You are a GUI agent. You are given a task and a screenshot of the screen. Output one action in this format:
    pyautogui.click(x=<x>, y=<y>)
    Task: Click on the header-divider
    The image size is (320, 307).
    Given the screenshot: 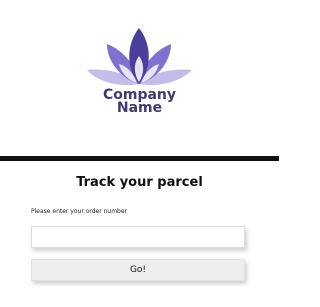 What is the action you would take?
    pyautogui.click(x=139, y=158)
    